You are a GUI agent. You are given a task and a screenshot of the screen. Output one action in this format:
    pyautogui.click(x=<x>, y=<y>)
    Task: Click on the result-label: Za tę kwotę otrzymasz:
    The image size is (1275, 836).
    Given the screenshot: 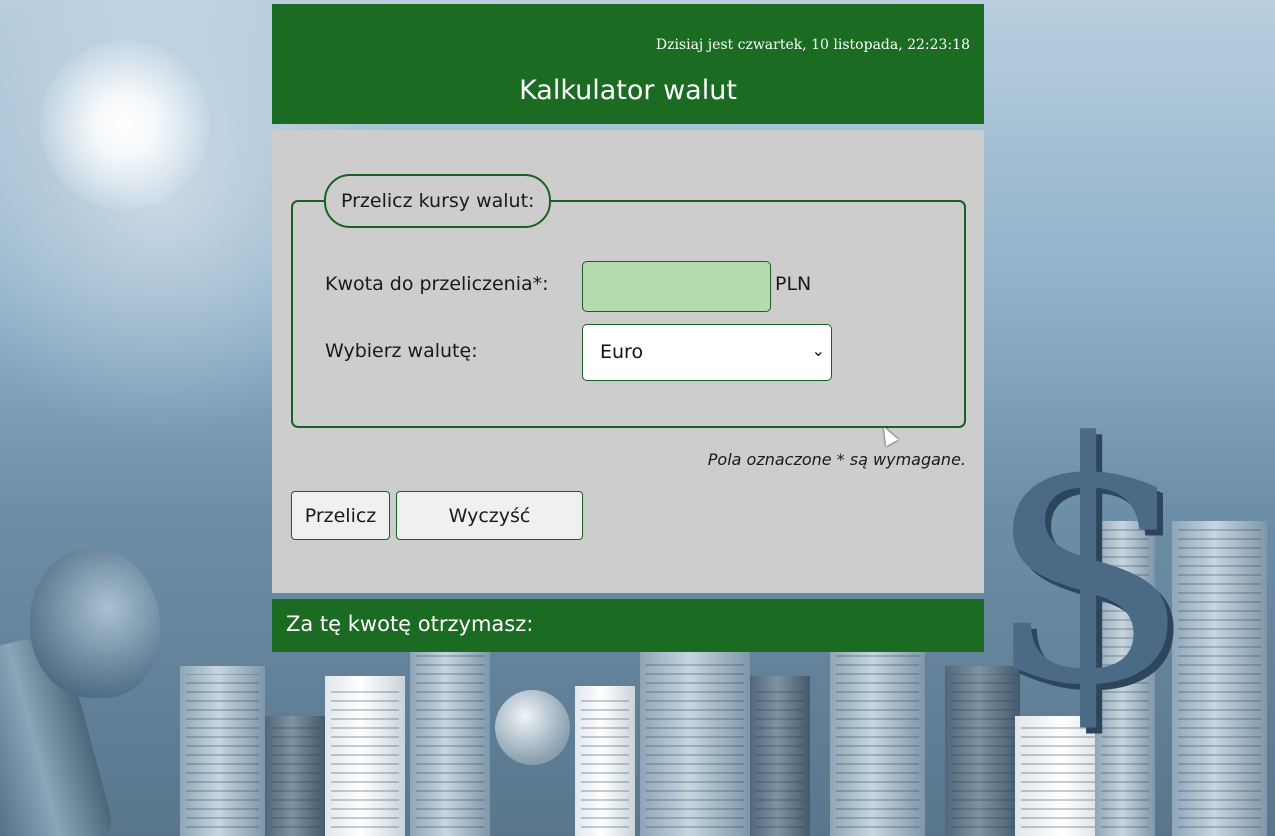 What is the action you would take?
    pyautogui.click(x=410, y=624)
    